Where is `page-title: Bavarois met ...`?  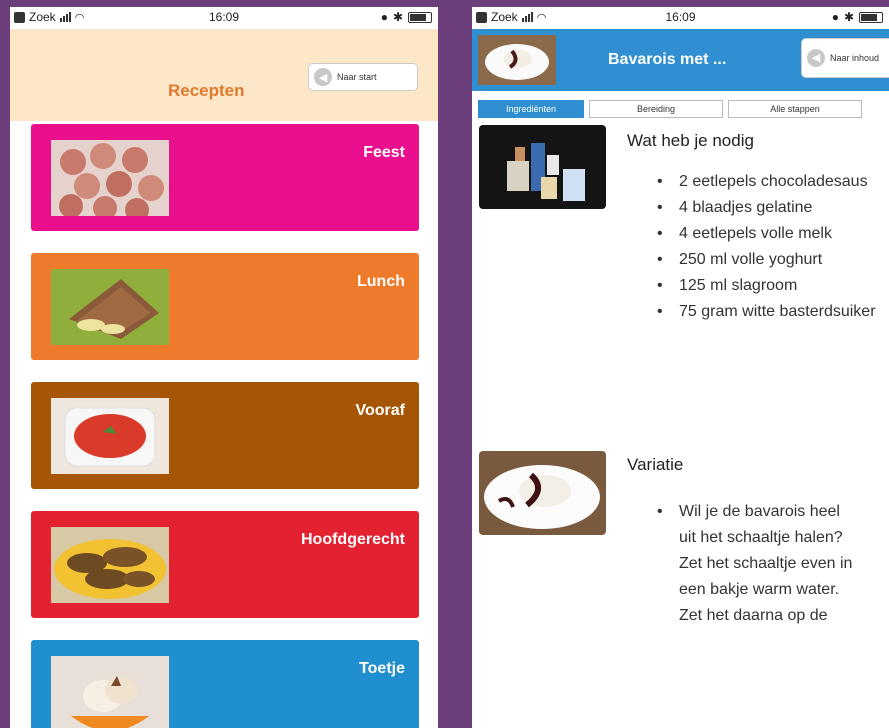
page-title: Bavarois met ... is located at coordinates (667, 59).